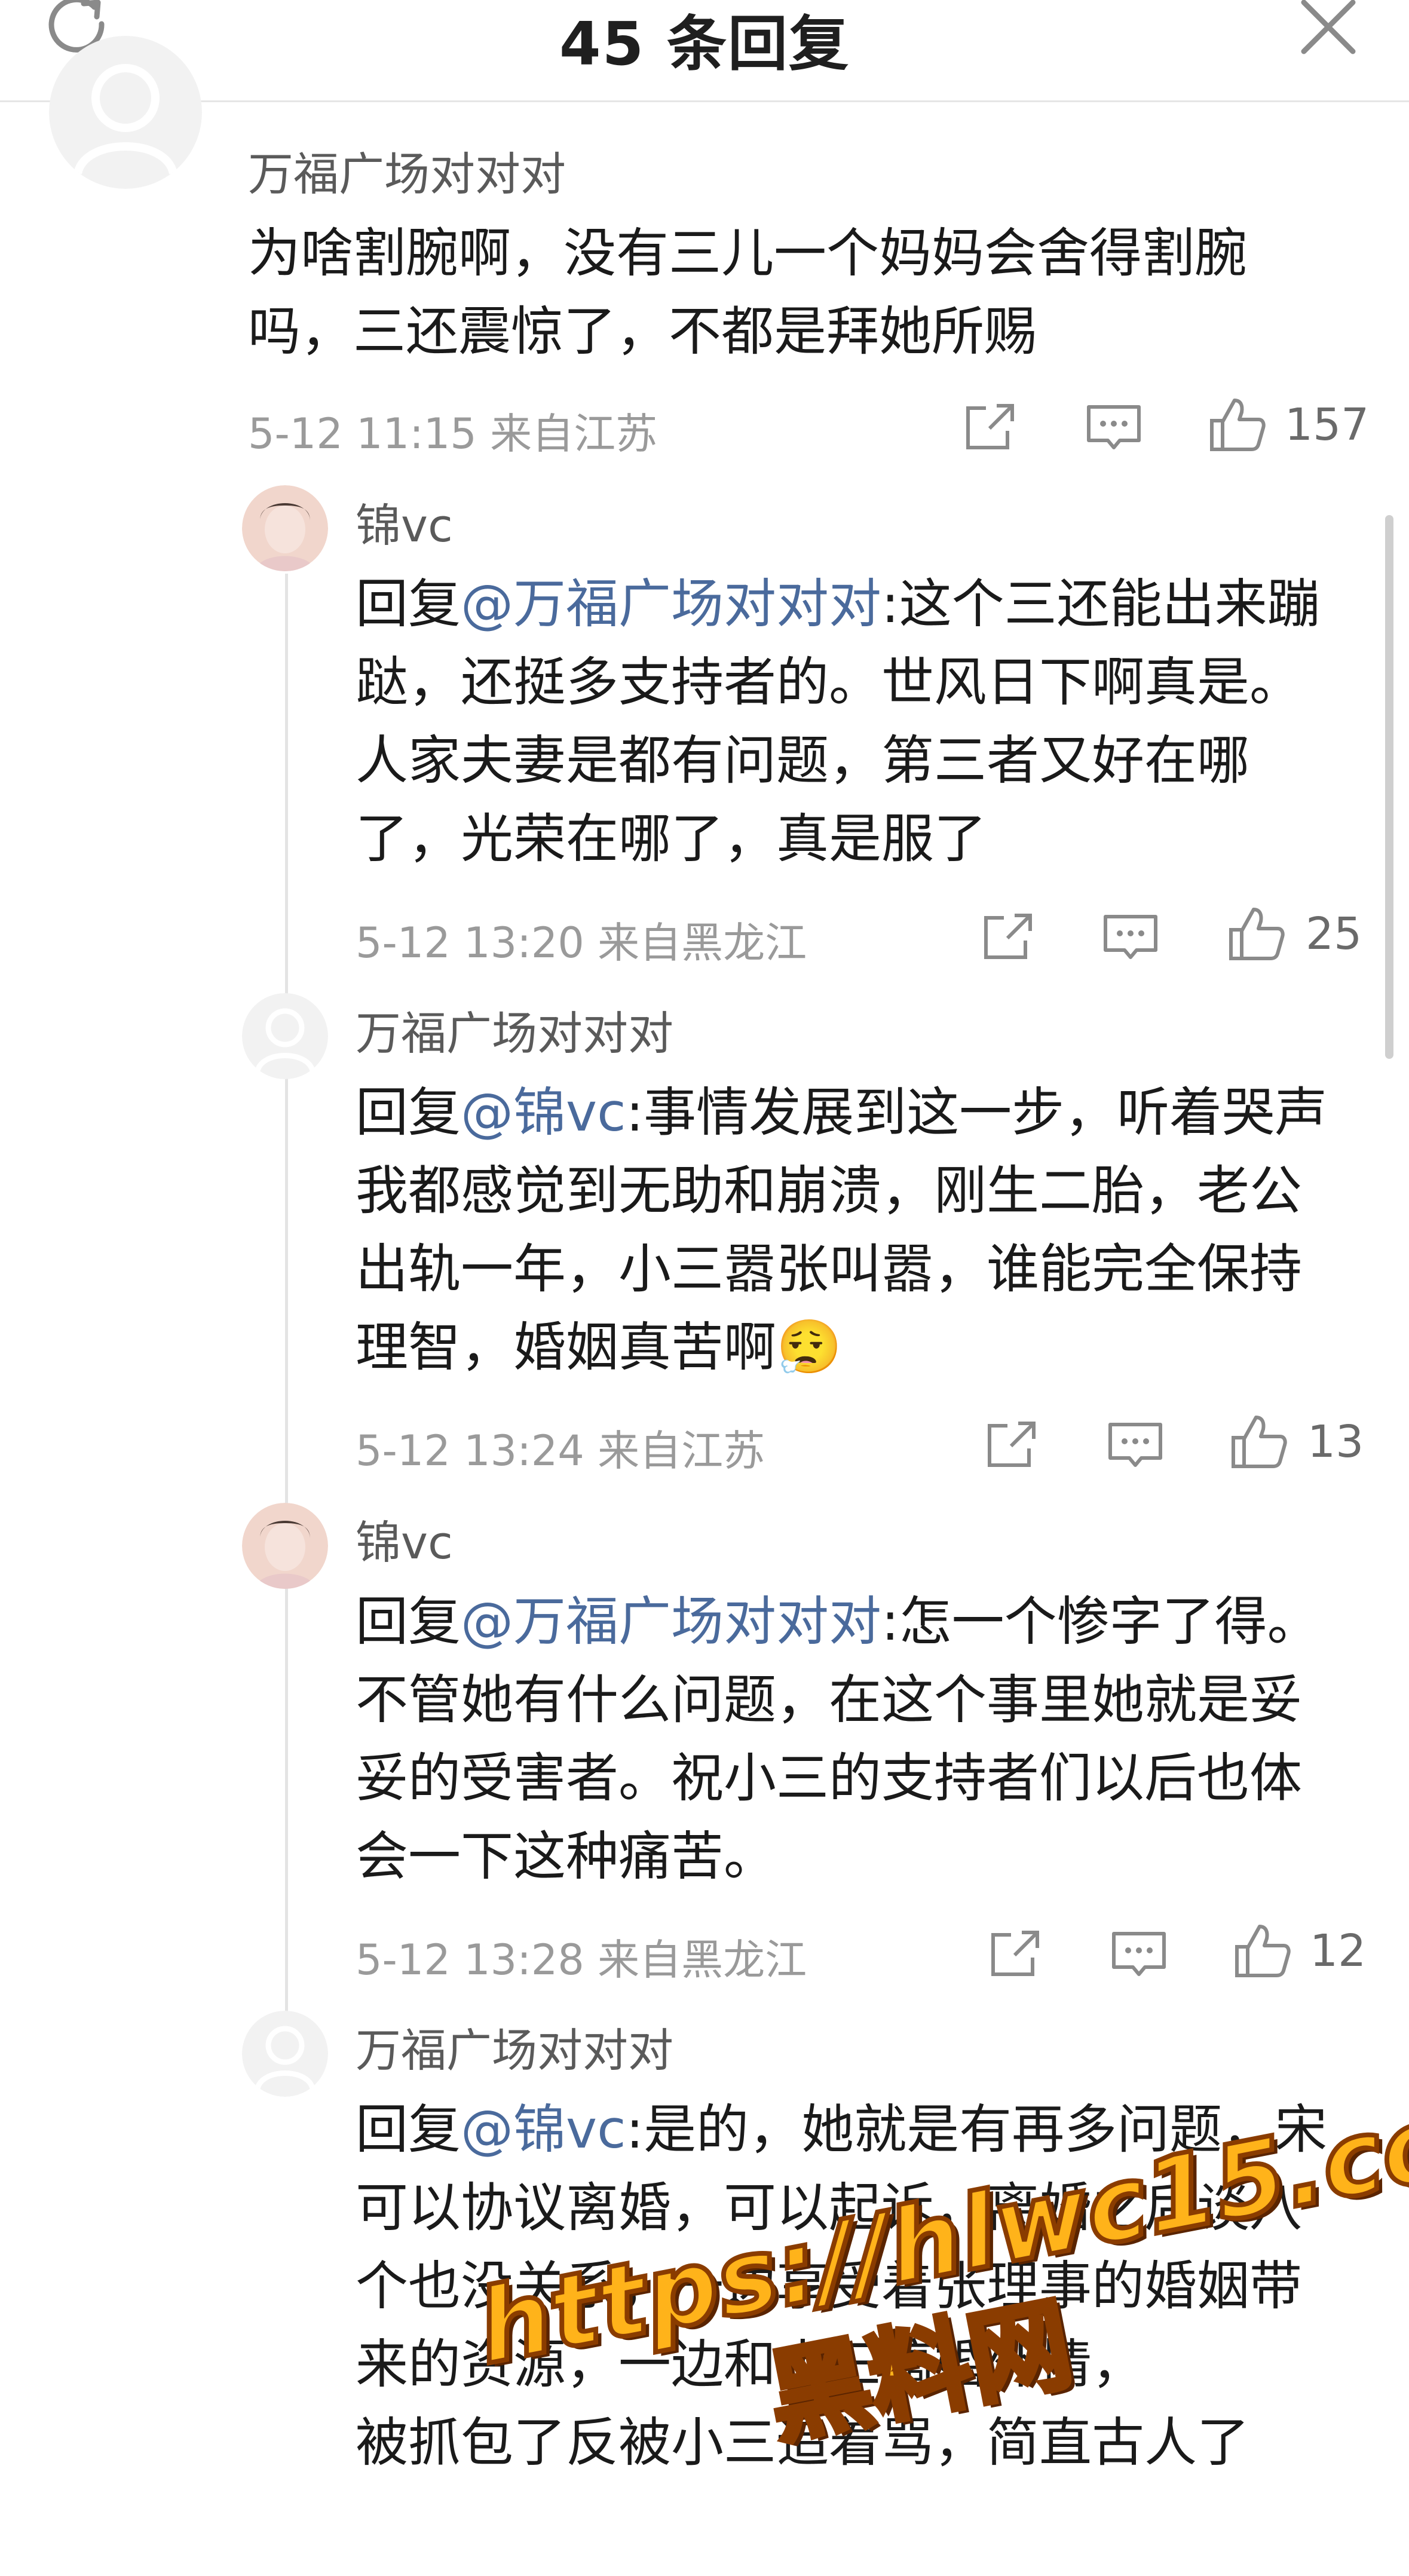 Image resolution: width=1409 pixels, height=2576 pixels. What do you see at coordinates (803, 2443) in the screenshot?
I see `comment-line: 被抓包了反被小三追着骂，简直古人了` at bounding box center [803, 2443].